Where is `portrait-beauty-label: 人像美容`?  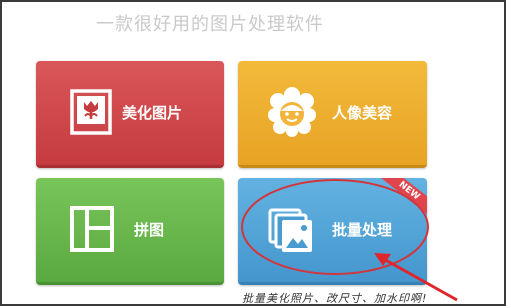 portrait-beauty-label: 人像美容 is located at coordinates (362, 113).